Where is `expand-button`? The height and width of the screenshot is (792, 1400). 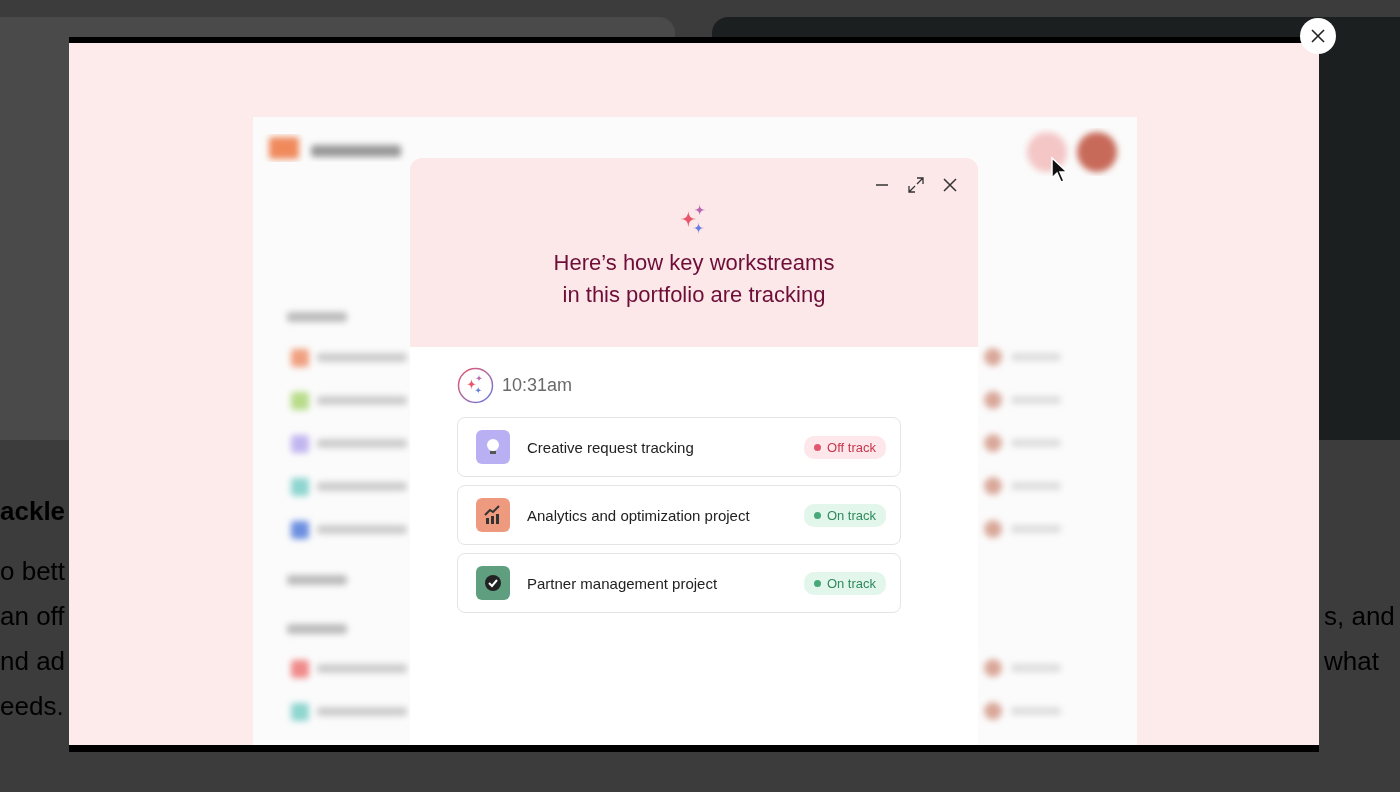
expand-button is located at coordinates (916, 185).